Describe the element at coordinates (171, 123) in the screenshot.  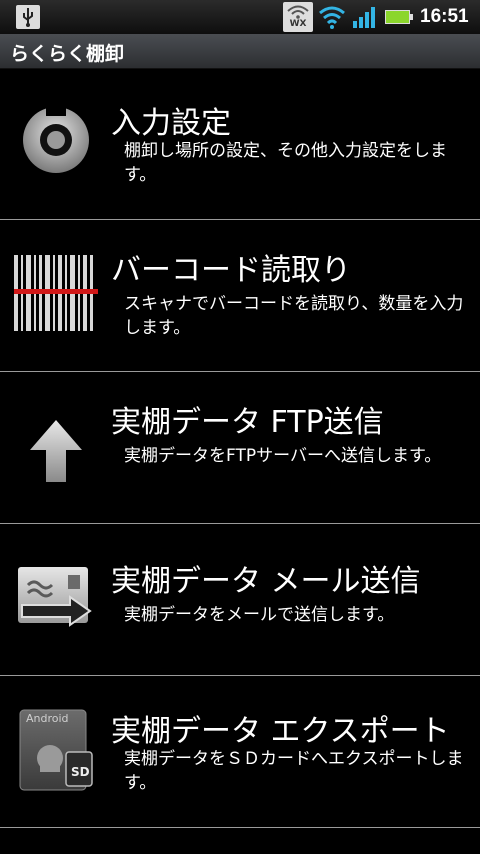
I see `menu-item-title: 入力設定` at that location.